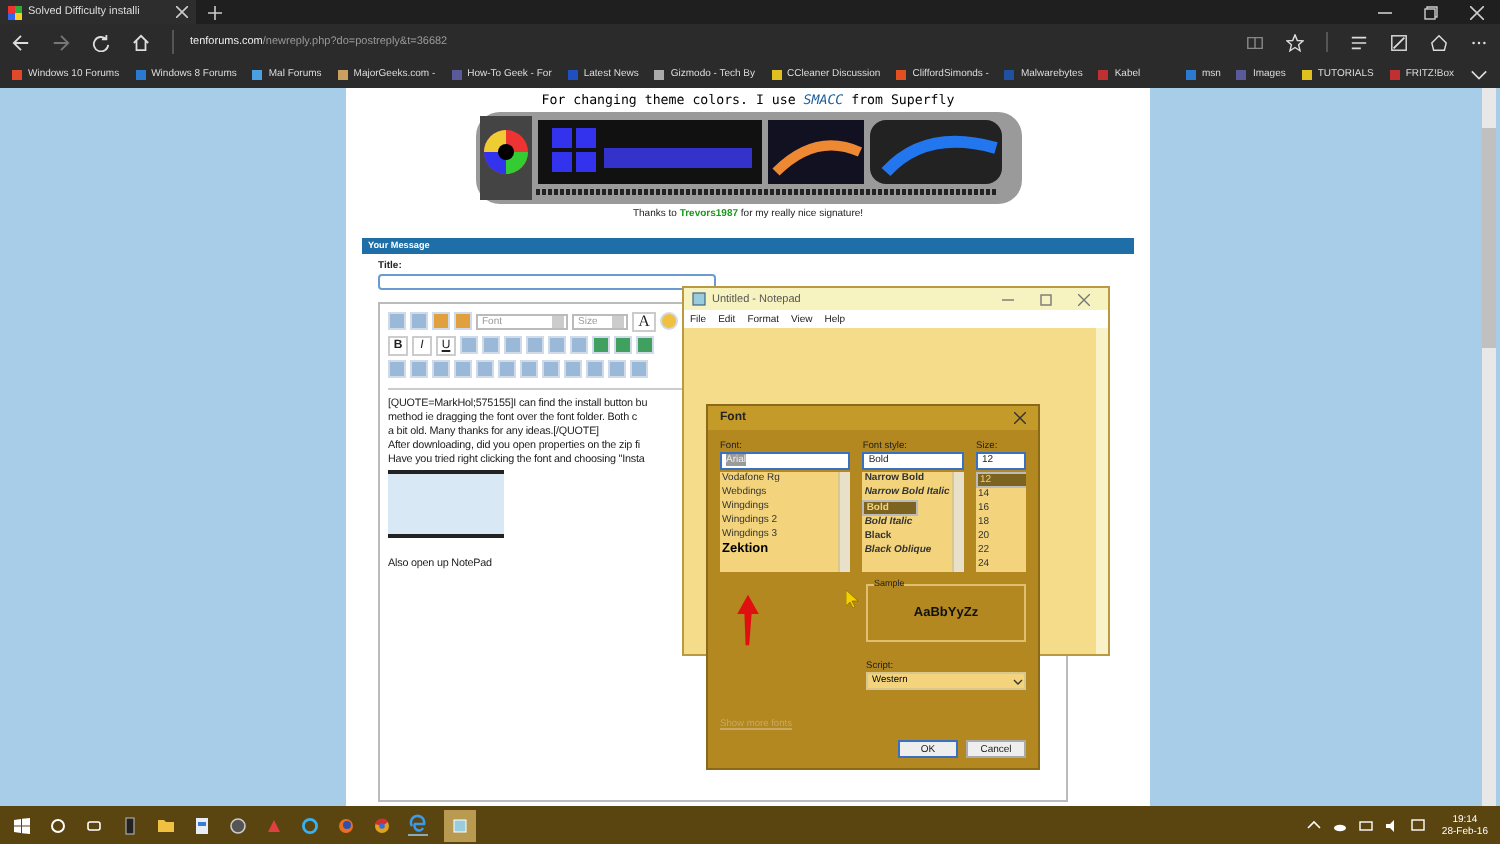 Image resolution: width=1500 pixels, height=844 pixels. I want to click on font-color-button: A, so click(644, 321).